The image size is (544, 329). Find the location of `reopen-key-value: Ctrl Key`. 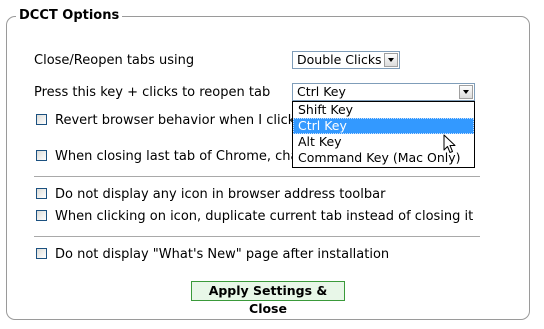

reopen-key-value: Ctrl Key is located at coordinates (321, 91).